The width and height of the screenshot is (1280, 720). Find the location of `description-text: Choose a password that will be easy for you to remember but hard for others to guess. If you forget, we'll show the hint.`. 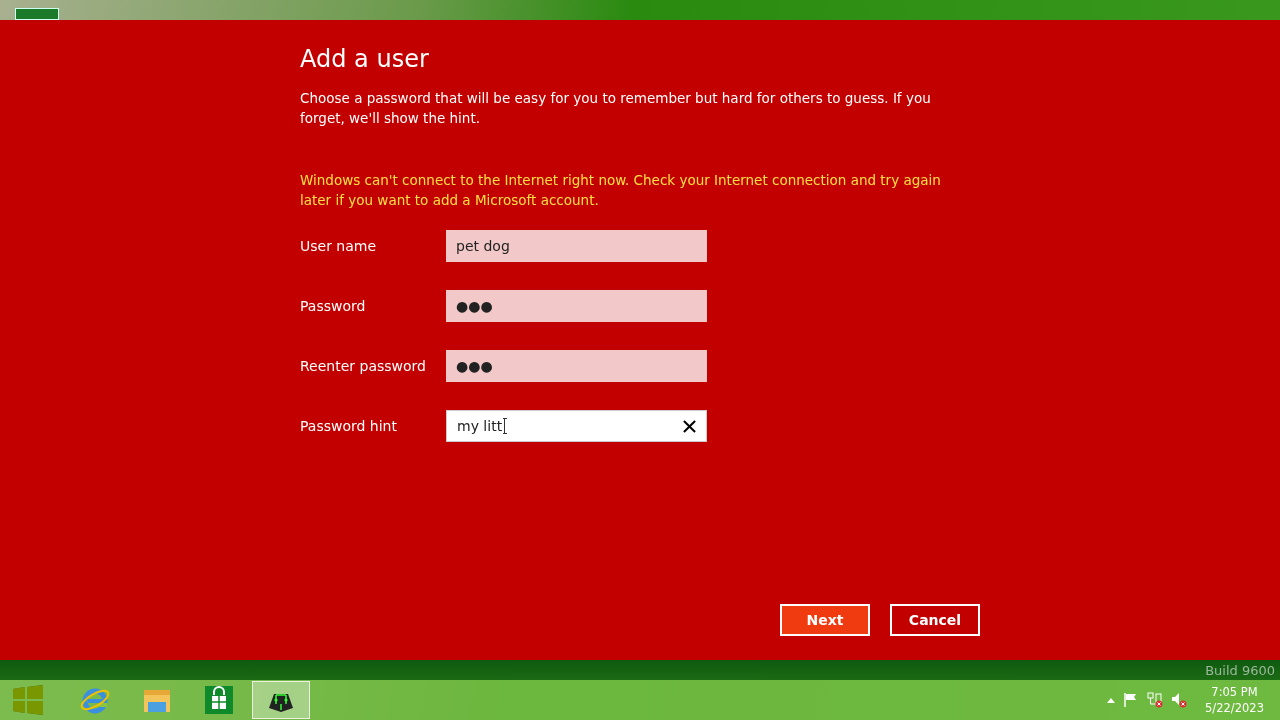

description-text: Choose a password that will be easy for you to remember but hard for others to guess. If you forget, we'll show the hint. is located at coordinates (616, 108).